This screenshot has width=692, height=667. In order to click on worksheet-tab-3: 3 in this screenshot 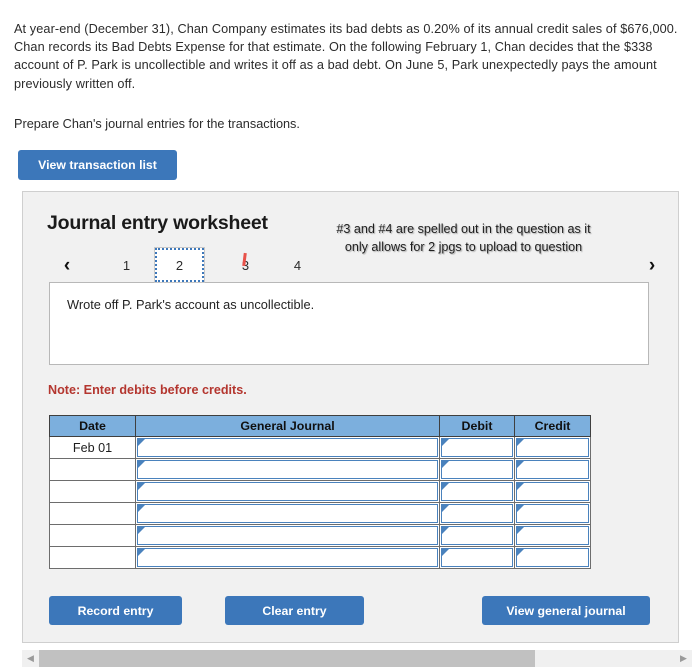, I will do `click(245, 265)`.